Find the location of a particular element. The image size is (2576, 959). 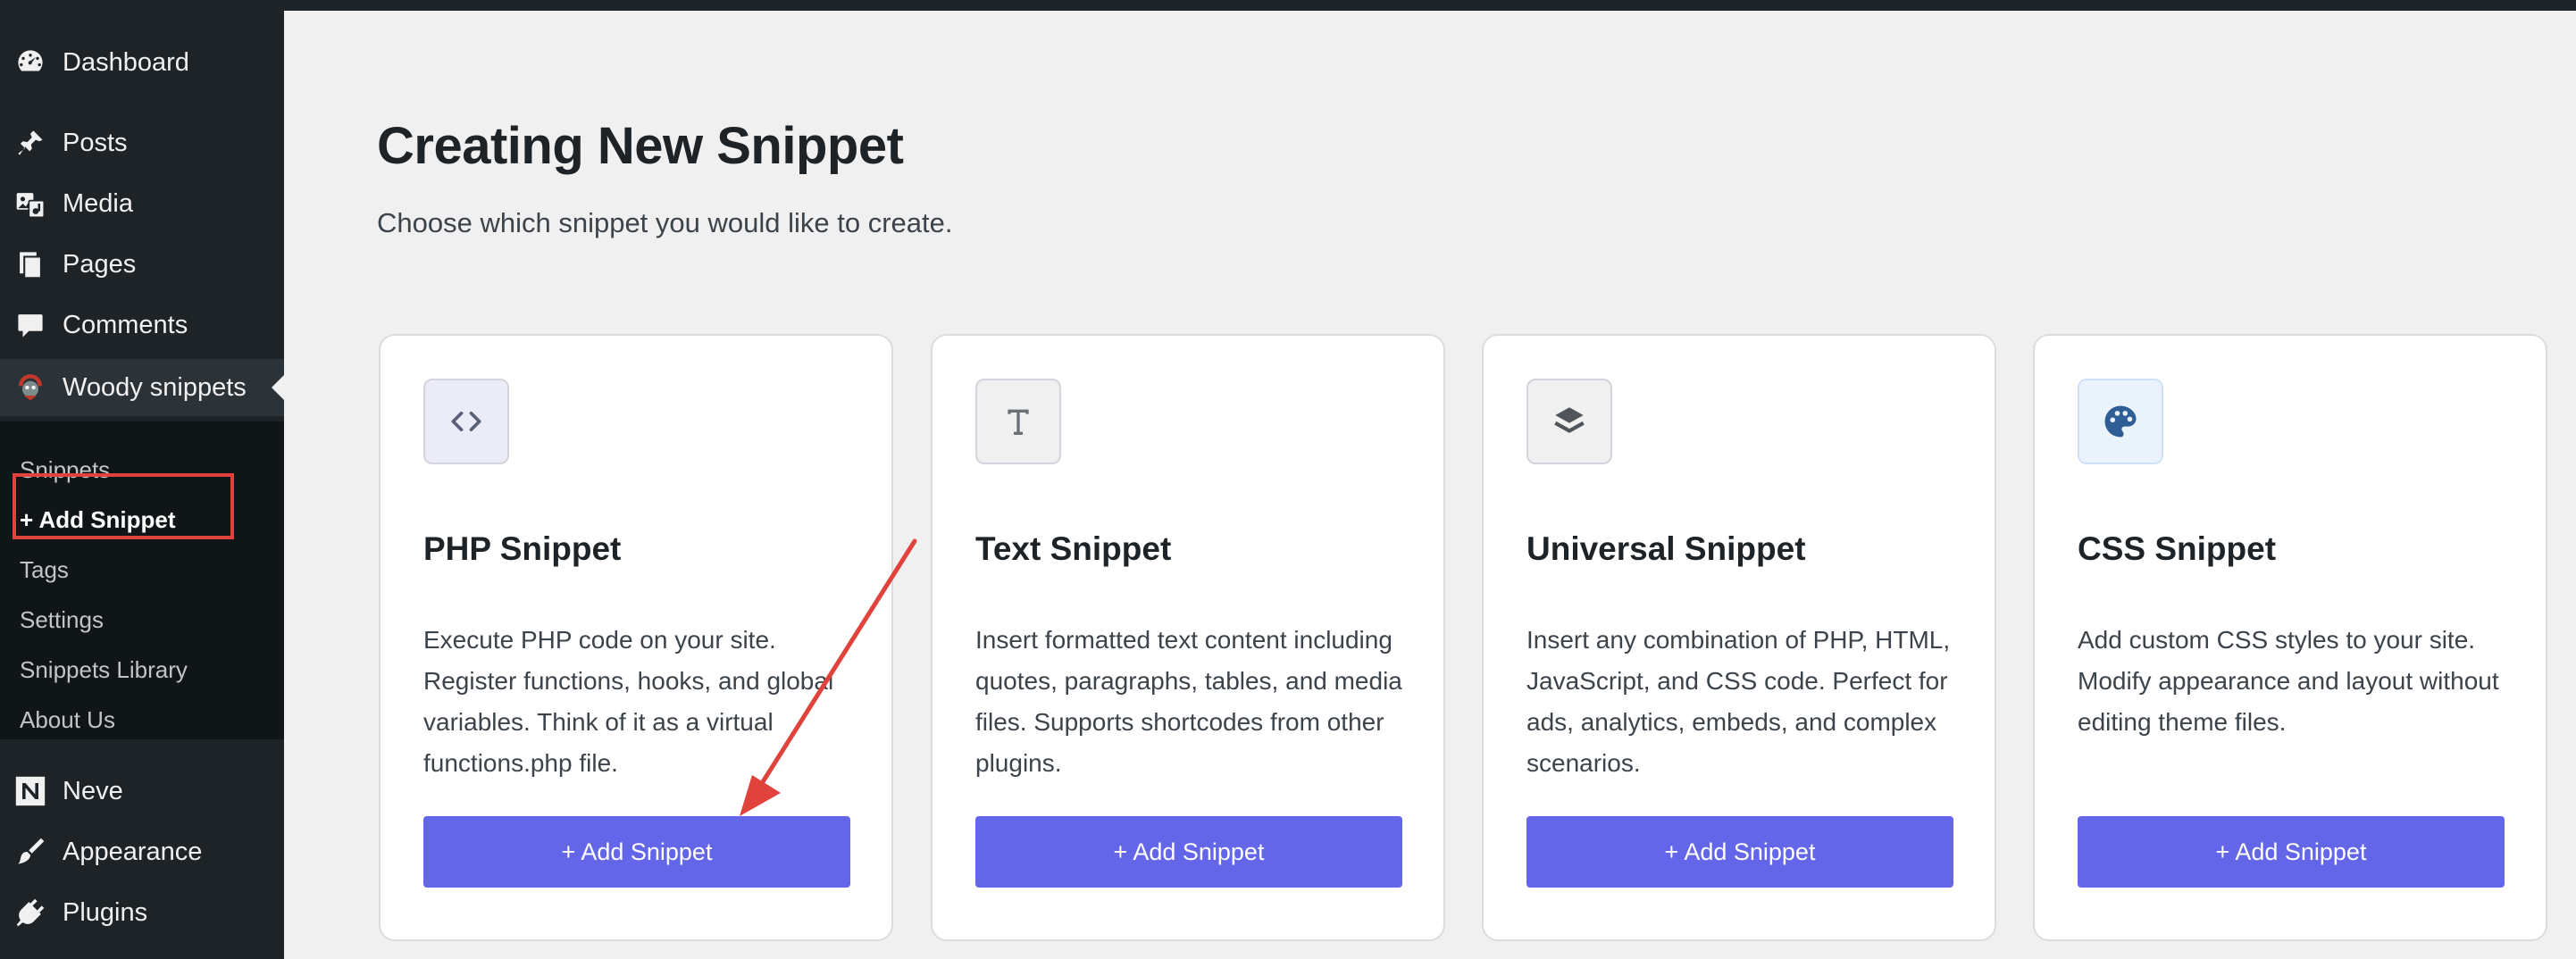

admin-bar is located at coordinates (1288, 5).